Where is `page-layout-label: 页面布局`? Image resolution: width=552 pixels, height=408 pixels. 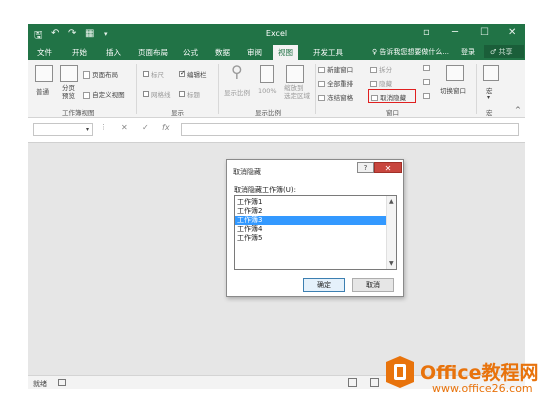
page-layout-label: 页面布局 is located at coordinates (105, 75).